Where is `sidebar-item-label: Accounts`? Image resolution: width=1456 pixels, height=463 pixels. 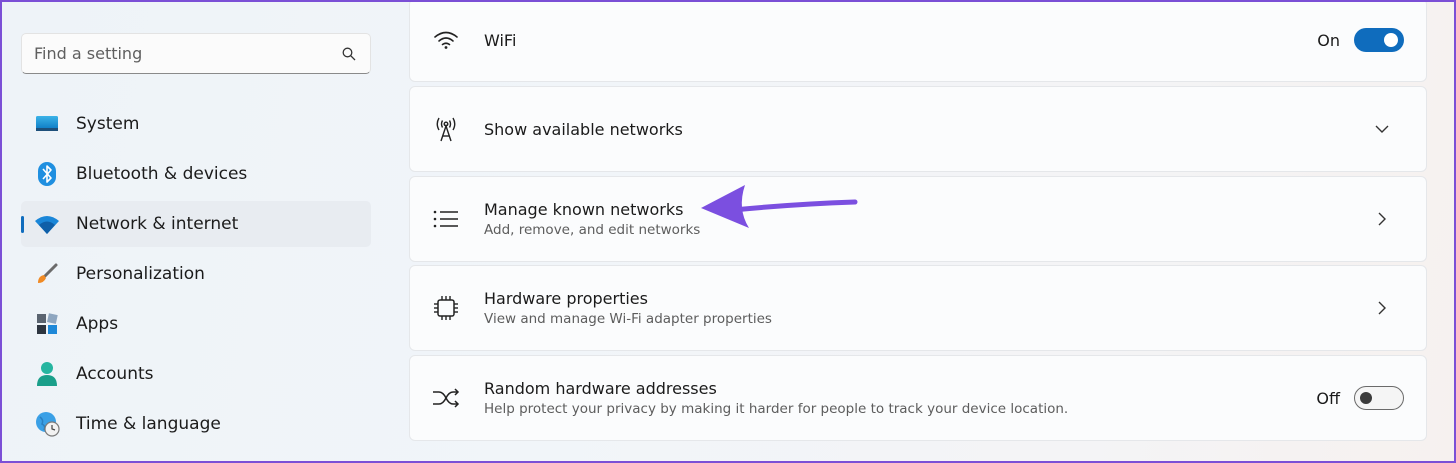 sidebar-item-label: Accounts is located at coordinates (115, 374).